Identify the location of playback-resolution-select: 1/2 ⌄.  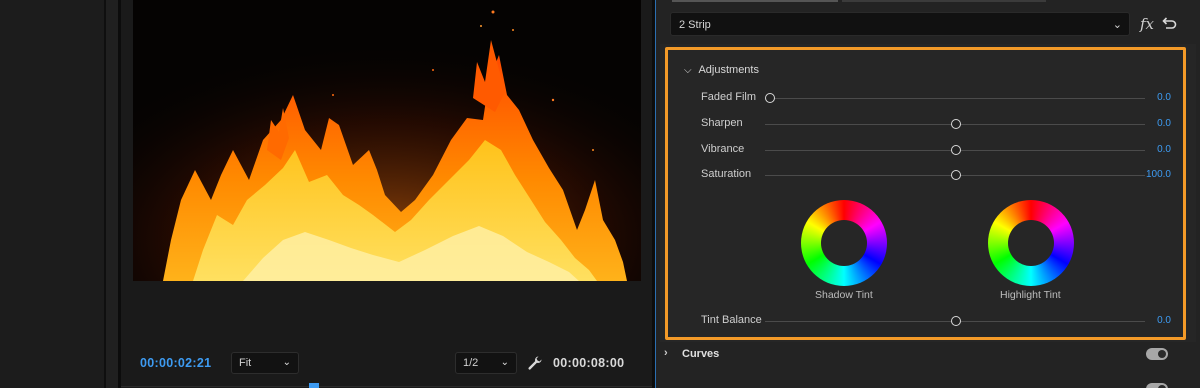
(486, 363).